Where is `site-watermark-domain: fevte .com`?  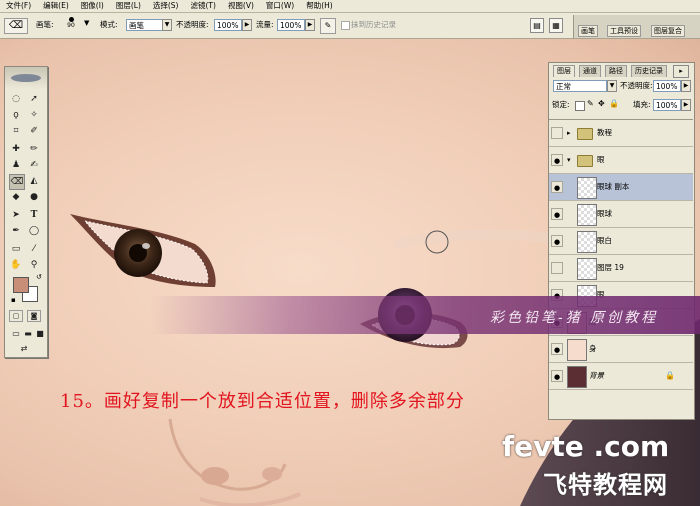 site-watermark-domain: fevte .com is located at coordinates (586, 446).